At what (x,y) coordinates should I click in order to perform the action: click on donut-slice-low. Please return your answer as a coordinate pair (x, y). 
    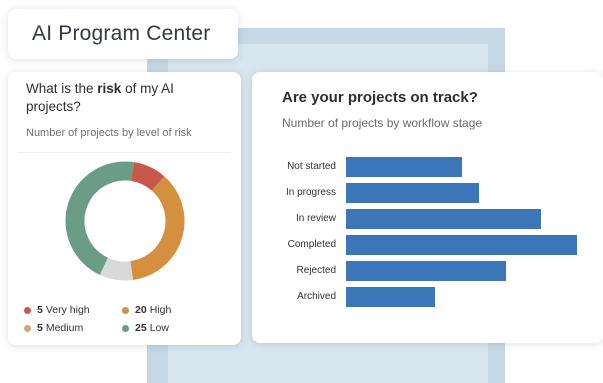
    Looking at the image, I should click on (99, 218).